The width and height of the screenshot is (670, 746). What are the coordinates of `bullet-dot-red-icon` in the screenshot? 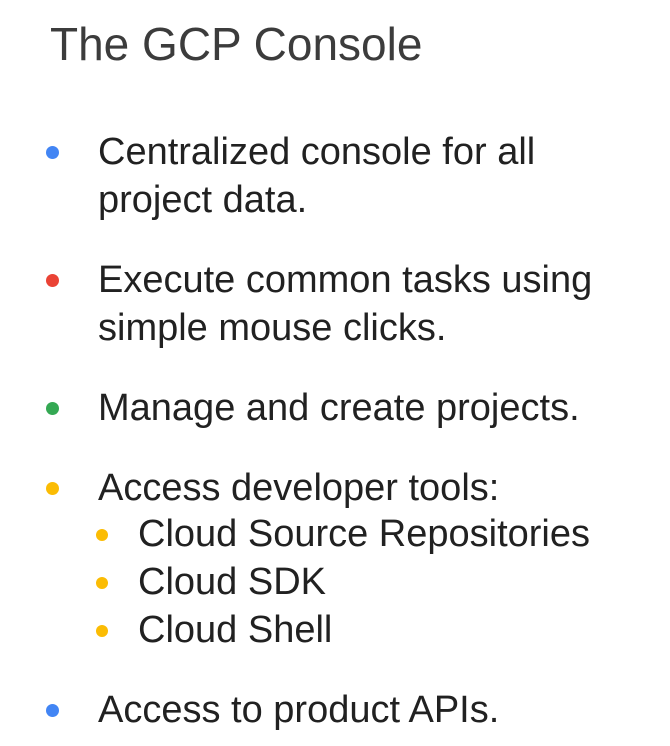 It's located at (52, 280).